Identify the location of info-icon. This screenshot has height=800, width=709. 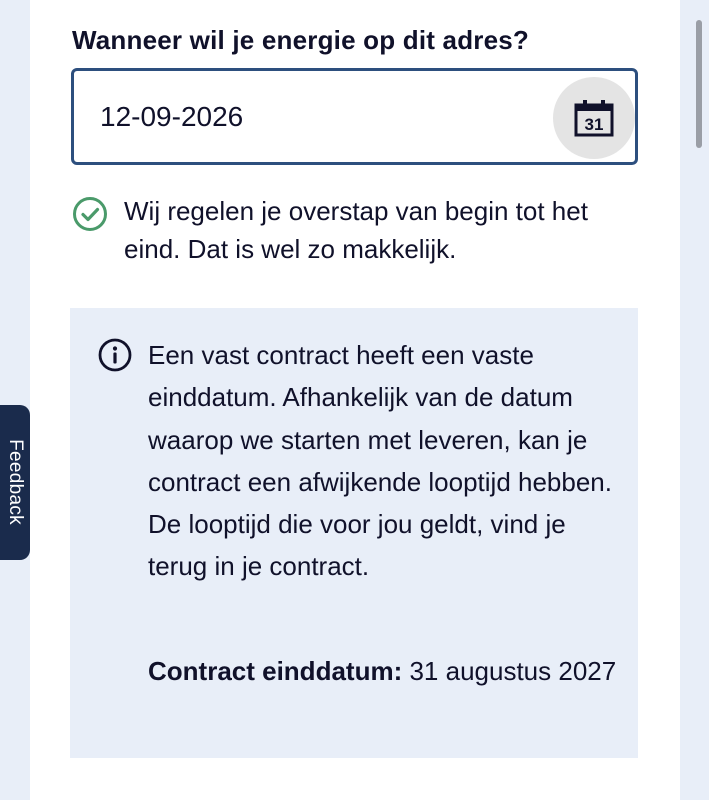
(115, 355).